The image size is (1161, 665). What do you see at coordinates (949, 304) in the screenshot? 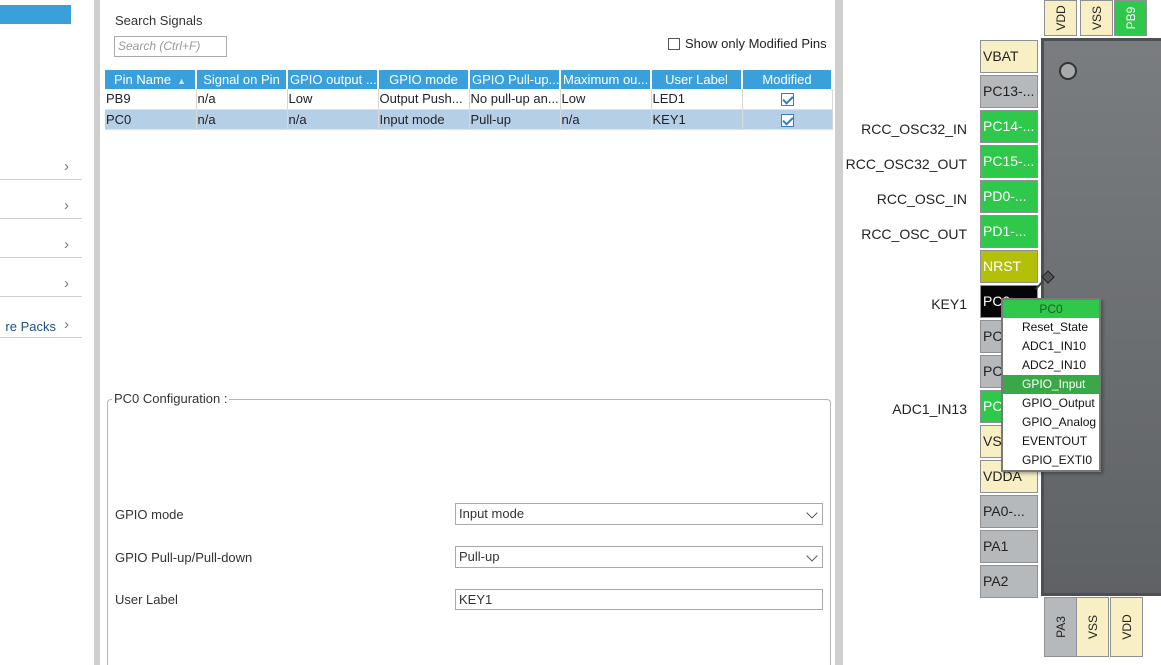
I see `signal-key1: KEY1` at bounding box center [949, 304].